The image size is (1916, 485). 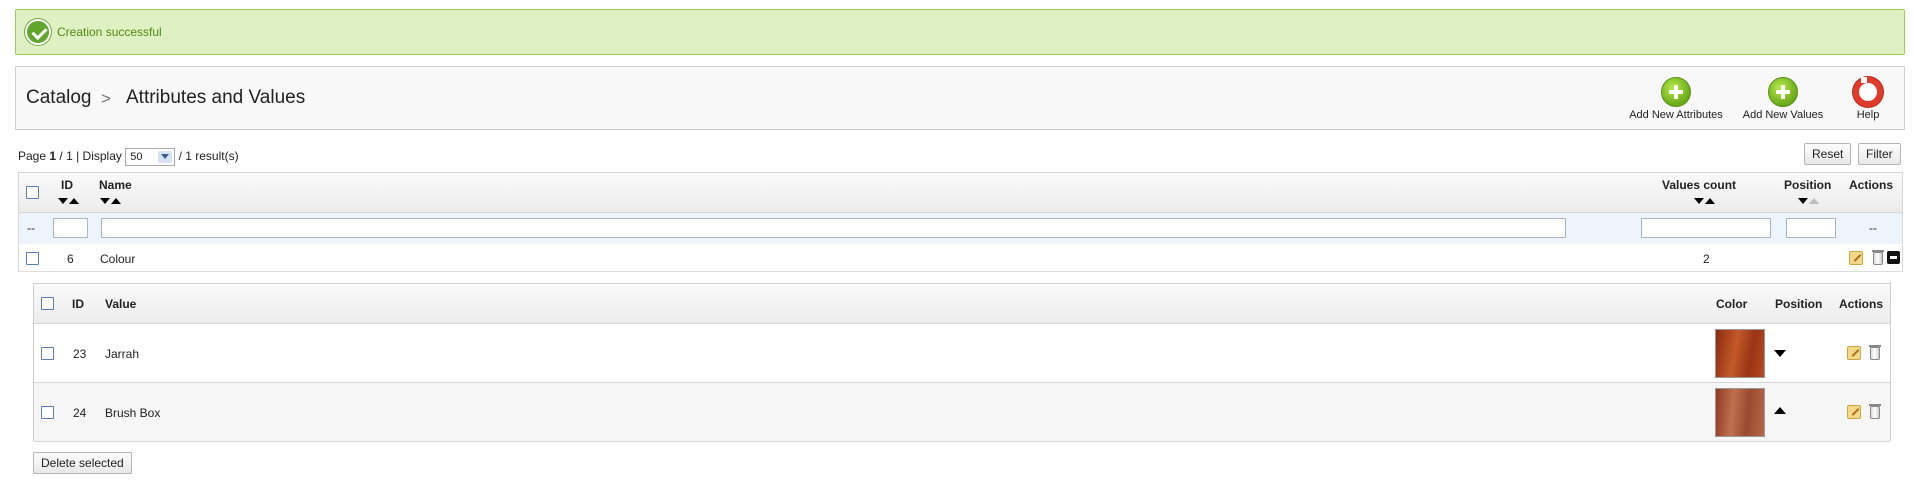 What do you see at coordinates (70, 259) in the screenshot?
I see `row-id: 6` at bounding box center [70, 259].